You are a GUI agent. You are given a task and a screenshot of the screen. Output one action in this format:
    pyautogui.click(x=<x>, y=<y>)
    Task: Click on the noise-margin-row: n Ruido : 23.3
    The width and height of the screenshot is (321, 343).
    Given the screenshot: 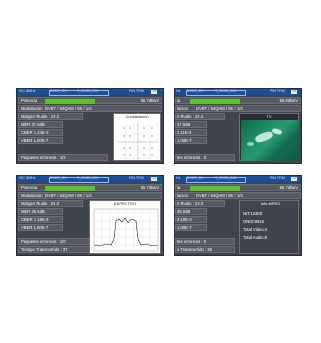 What is the action you would take?
    pyautogui.click(x=200, y=203)
    